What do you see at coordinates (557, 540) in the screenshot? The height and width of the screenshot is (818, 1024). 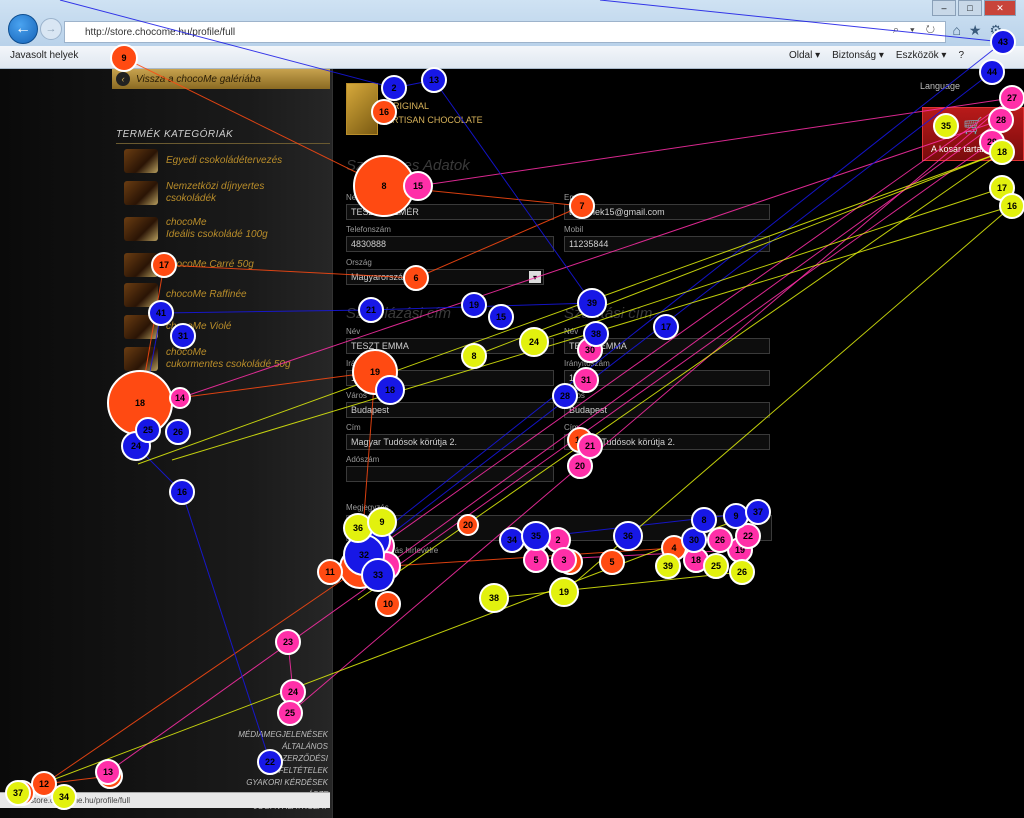 I see `gaze-fixation-number: 2` at bounding box center [557, 540].